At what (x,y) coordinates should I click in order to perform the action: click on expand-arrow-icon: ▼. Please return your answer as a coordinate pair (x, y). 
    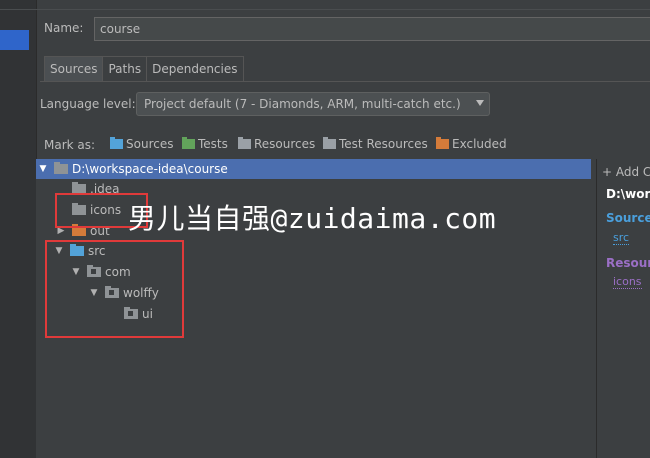
    Looking at the image, I should click on (43, 169).